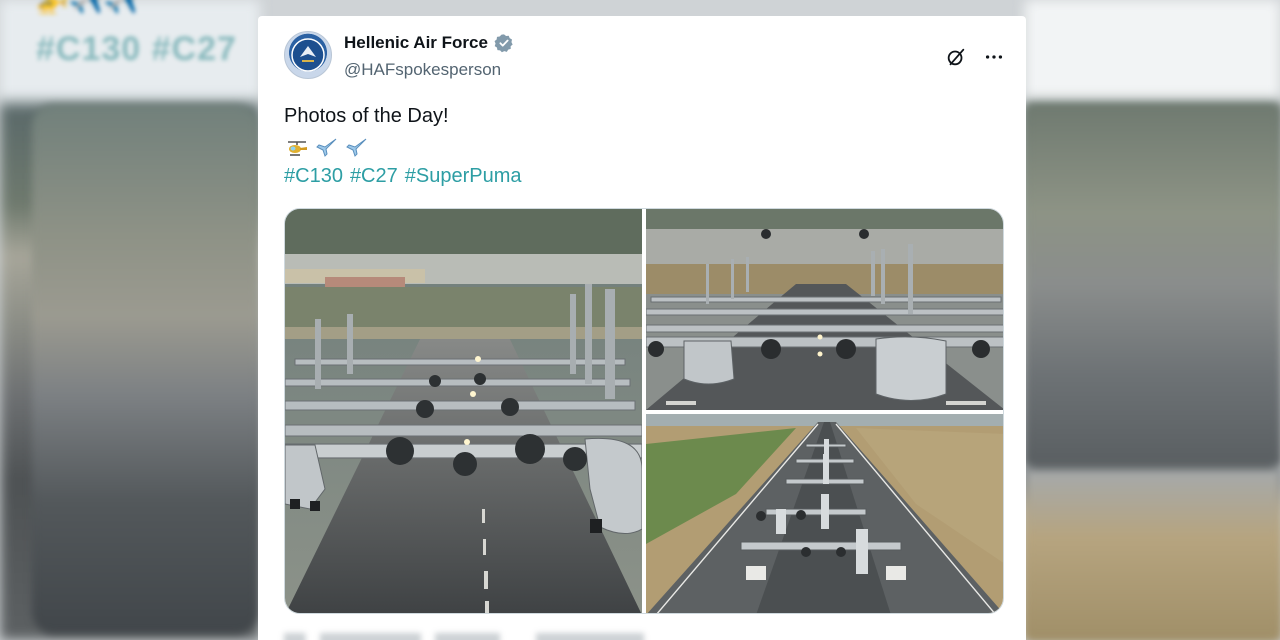 The height and width of the screenshot is (640, 1280). I want to click on more-icon, so click(994, 57).